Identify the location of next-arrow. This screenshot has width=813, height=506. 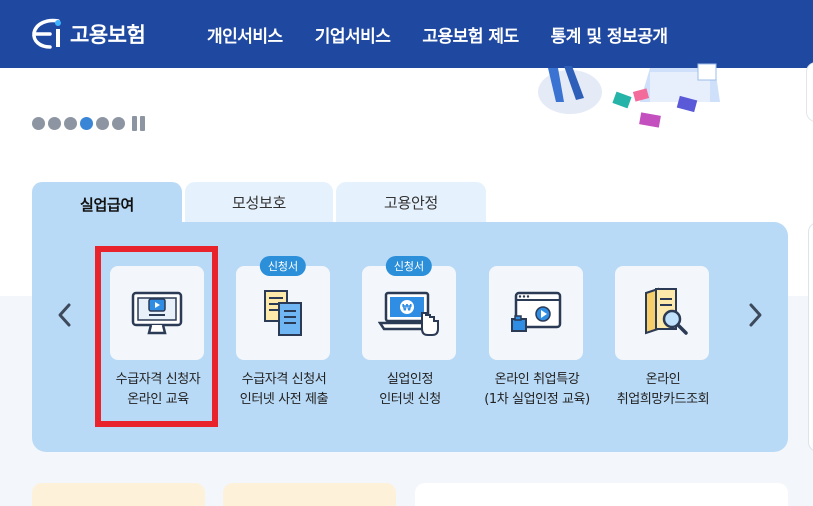
(756, 315).